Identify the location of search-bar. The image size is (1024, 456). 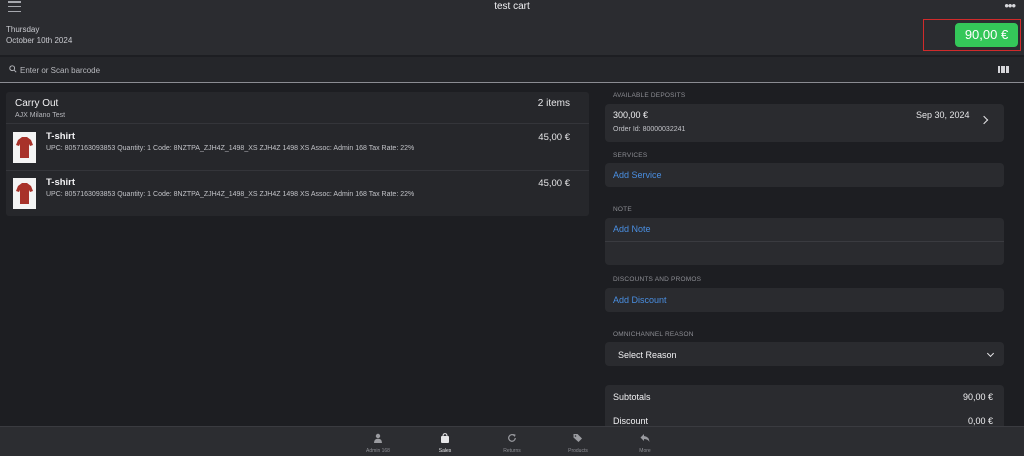
(512, 70).